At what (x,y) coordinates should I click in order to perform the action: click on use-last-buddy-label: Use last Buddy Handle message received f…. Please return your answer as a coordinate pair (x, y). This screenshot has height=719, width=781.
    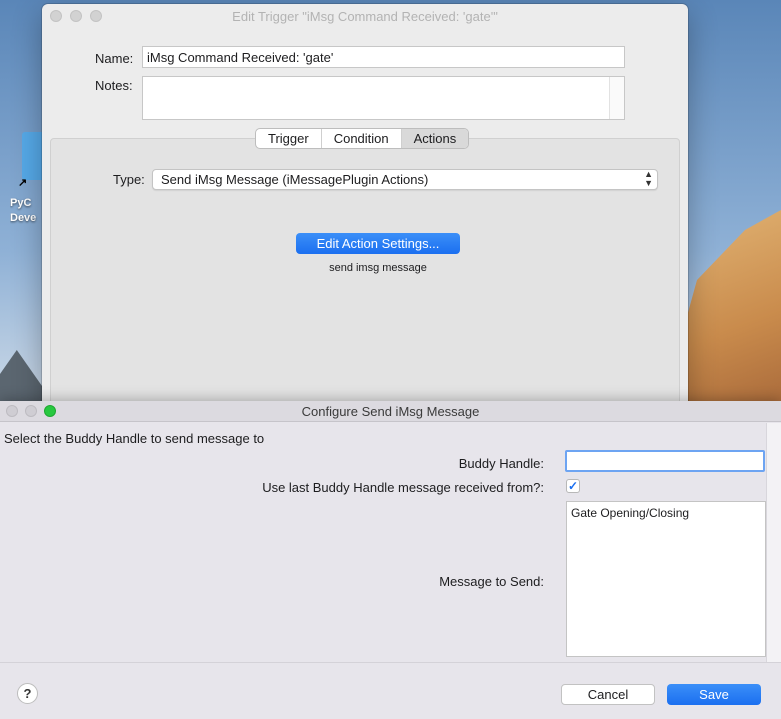
    Looking at the image, I should click on (403, 487).